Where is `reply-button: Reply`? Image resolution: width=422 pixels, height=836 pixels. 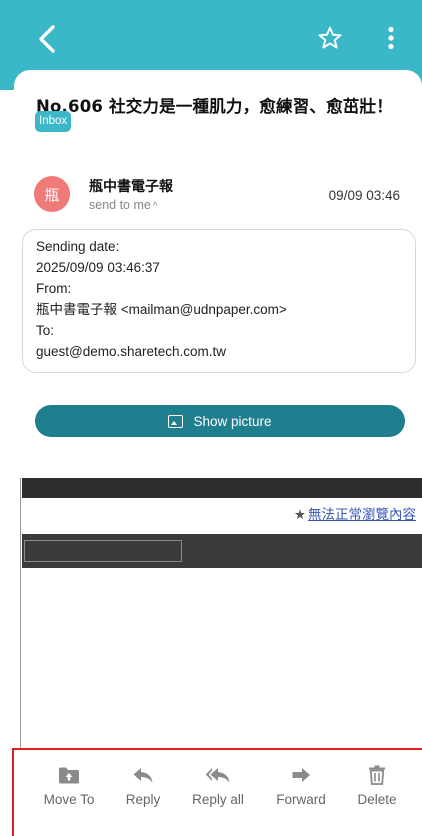
reply-button: Reply is located at coordinates (143, 785).